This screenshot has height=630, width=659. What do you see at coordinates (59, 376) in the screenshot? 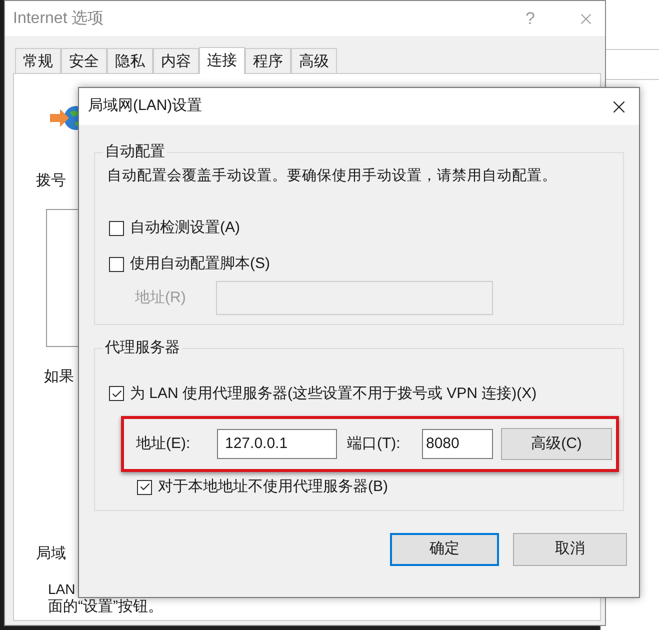
I see `info-text: 如果` at bounding box center [59, 376].